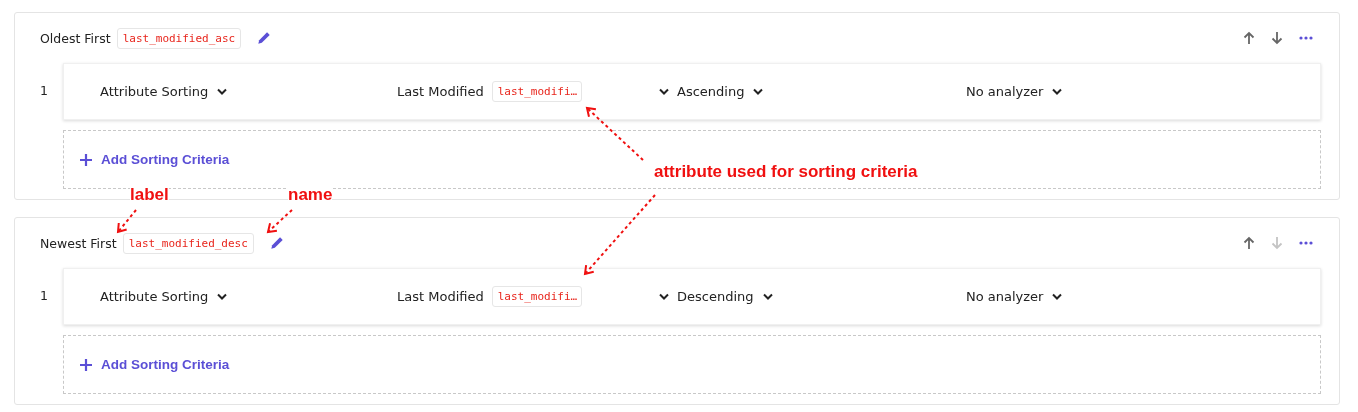 This screenshot has width=1358, height=412. I want to click on sort-label: Oldest First, so click(75, 38).